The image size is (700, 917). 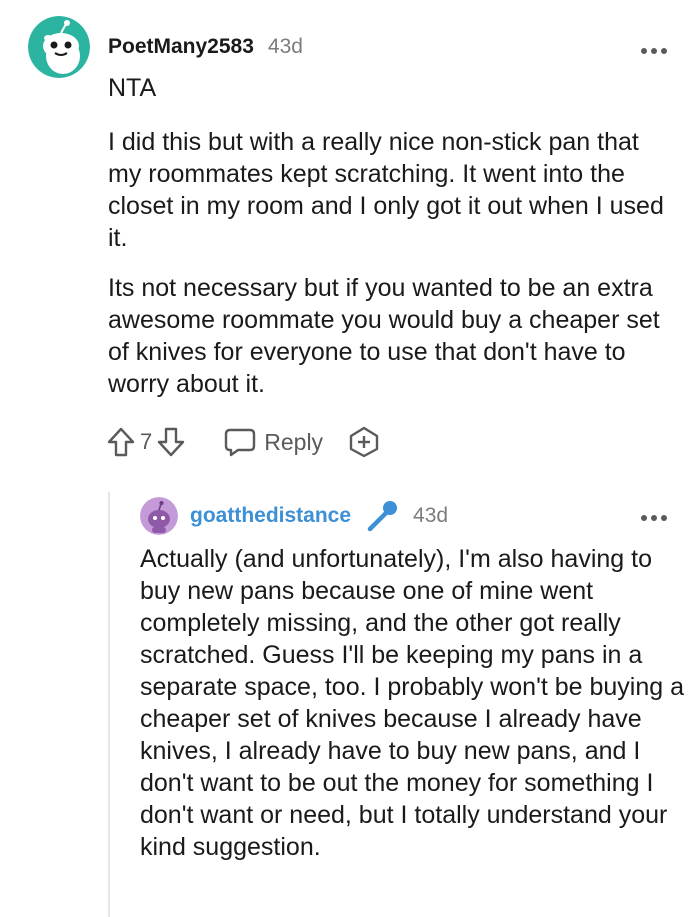 What do you see at coordinates (109, 704) in the screenshot?
I see `thread-line` at bounding box center [109, 704].